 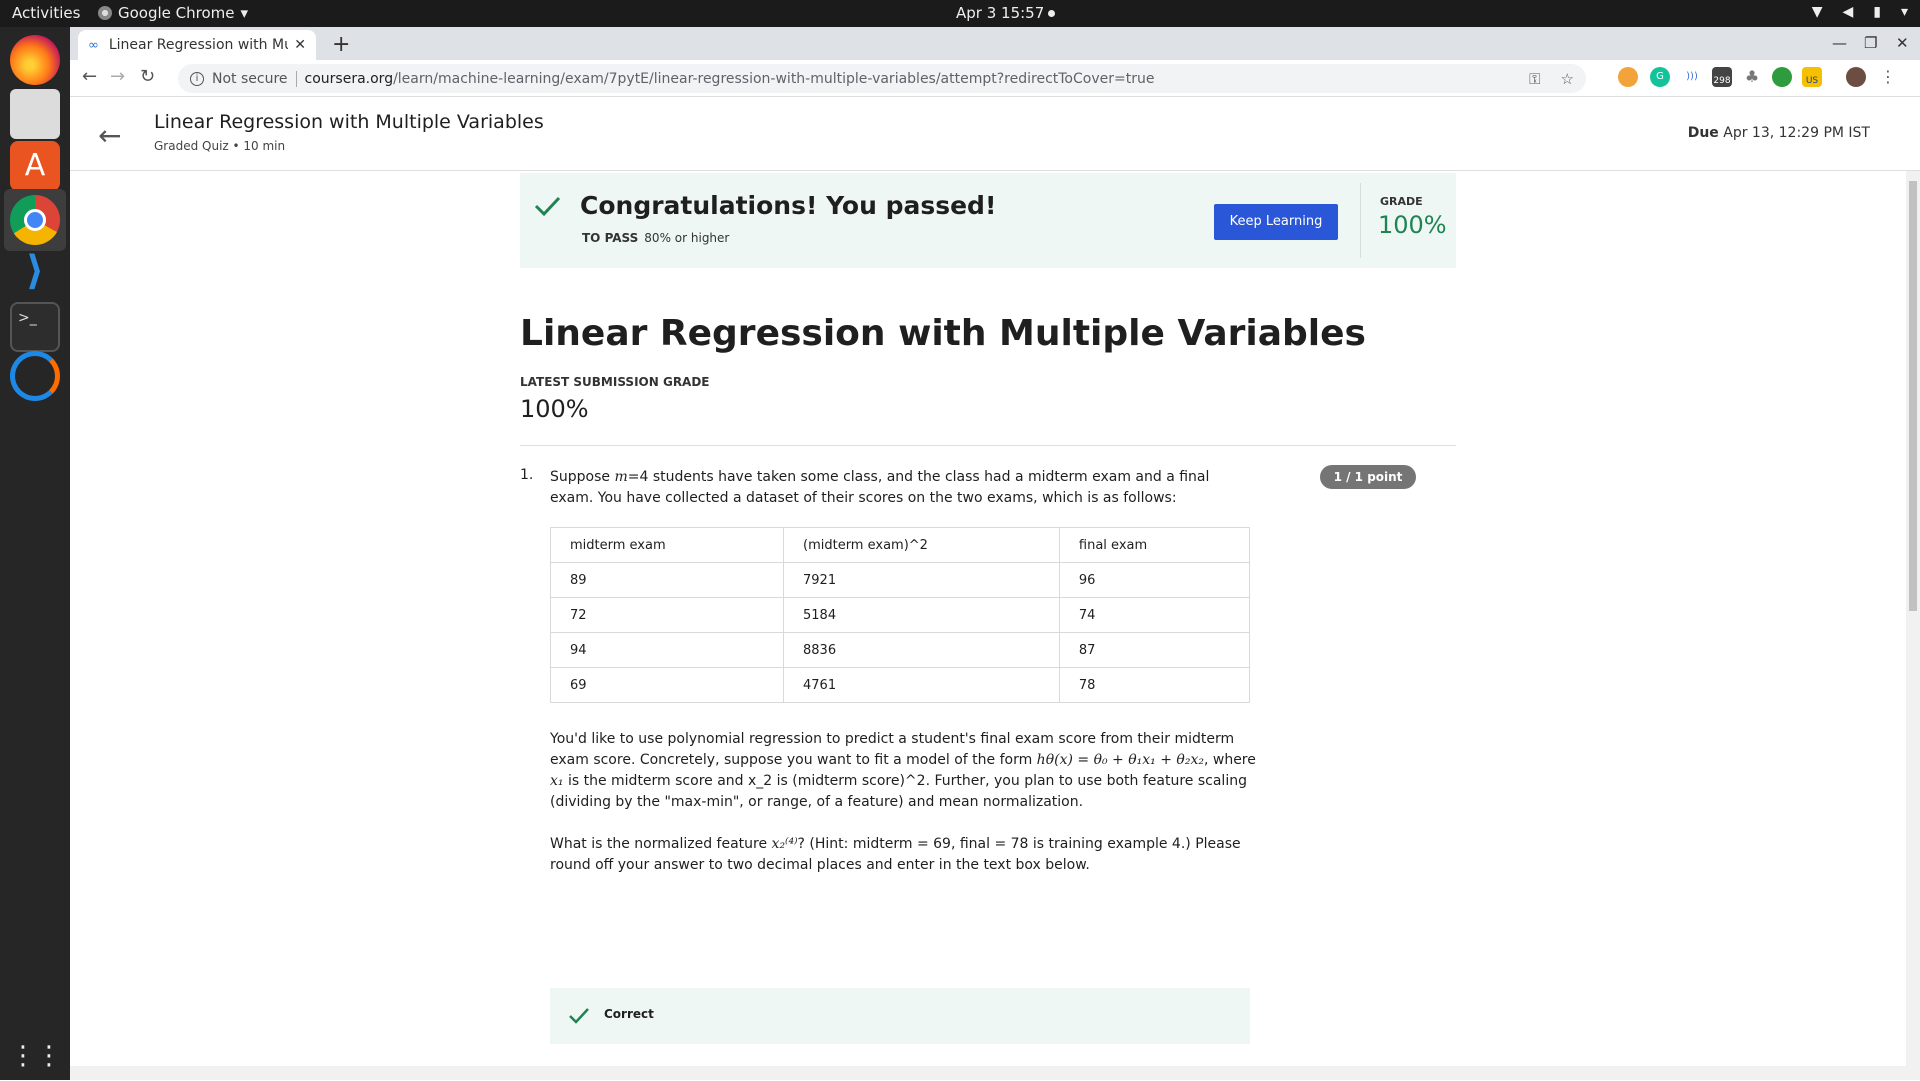 What do you see at coordinates (557, 781) in the screenshot?
I see `x1-symbol: x₁` at bounding box center [557, 781].